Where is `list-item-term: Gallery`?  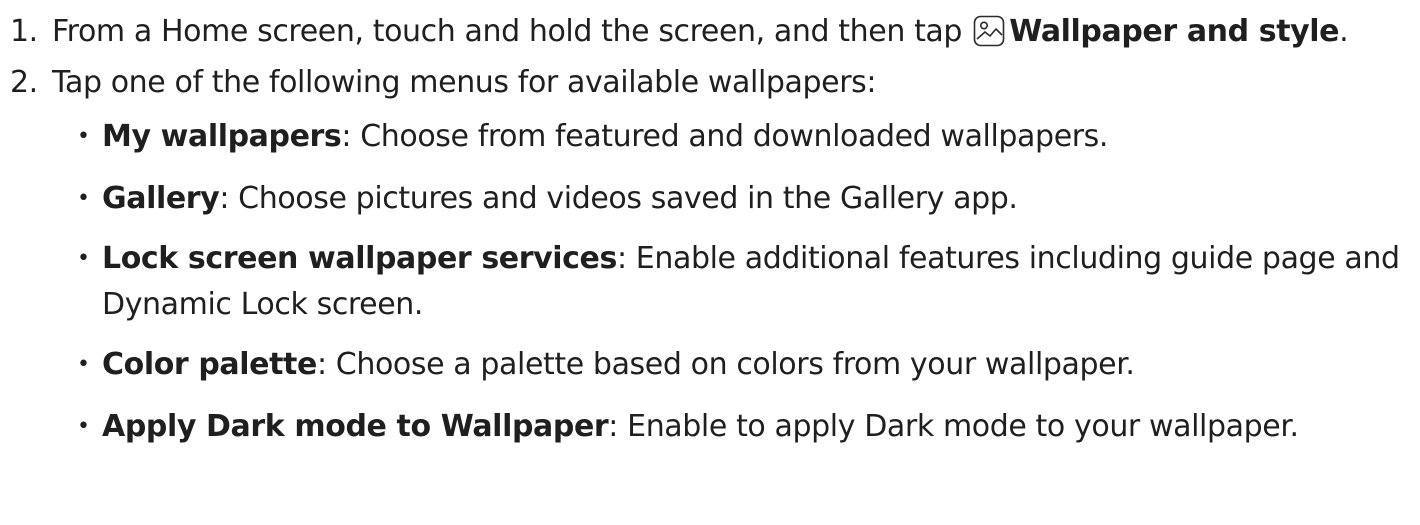 list-item-term: Gallery is located at coordinates (161, 198).